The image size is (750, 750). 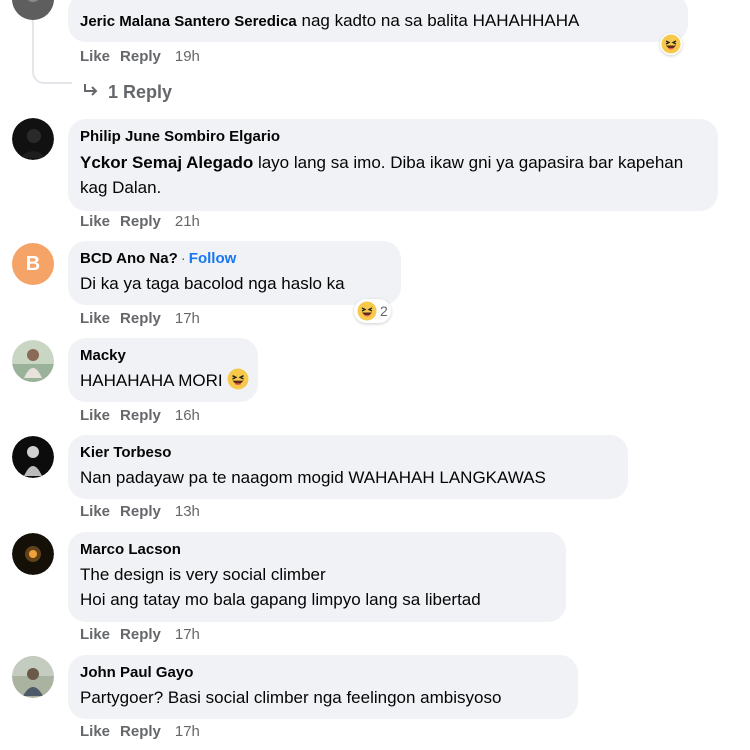 I want to click on comment-time: 19h, so click(x=187, y=56).